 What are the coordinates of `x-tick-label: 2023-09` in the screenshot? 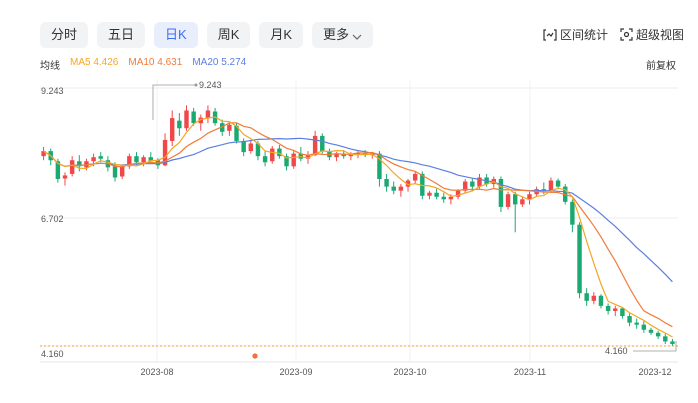 It's located at (295, 372).